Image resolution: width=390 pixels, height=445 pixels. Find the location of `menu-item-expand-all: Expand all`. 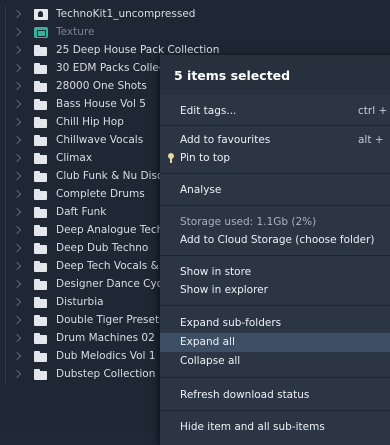

menu-item-expand-all: Expand all is located at coordinates (275, 342).